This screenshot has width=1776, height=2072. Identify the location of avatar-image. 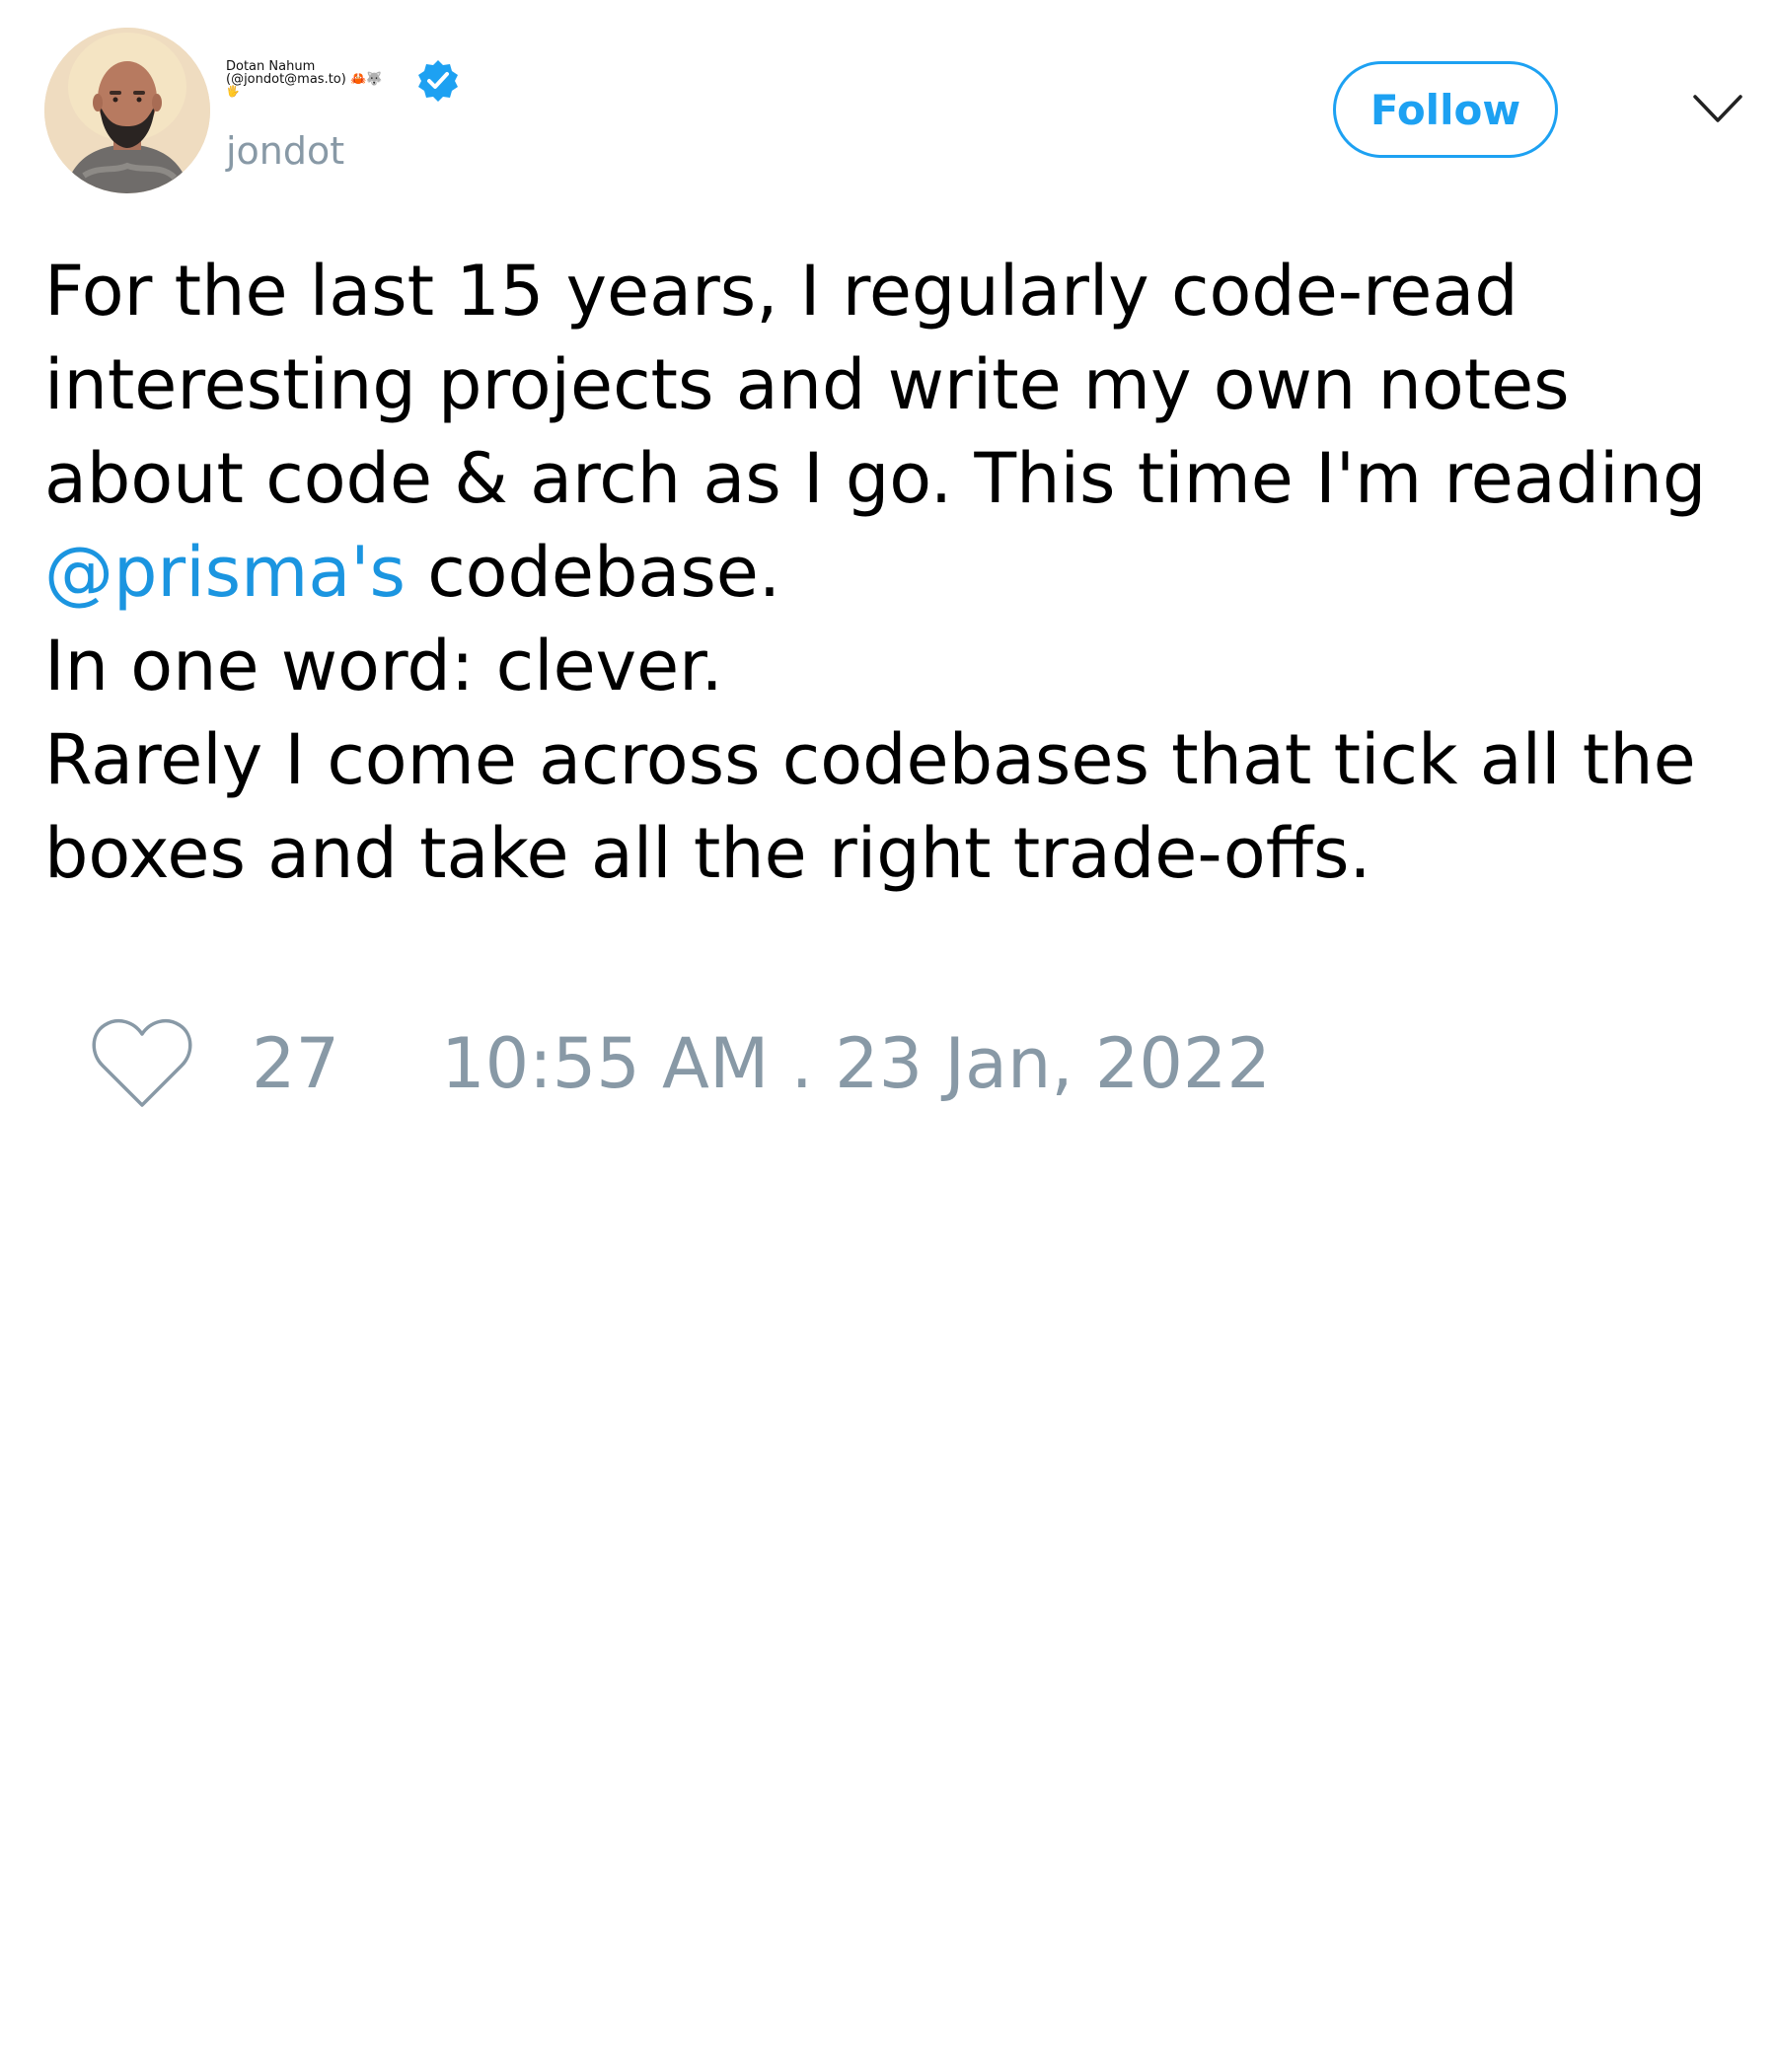
(127, 111).